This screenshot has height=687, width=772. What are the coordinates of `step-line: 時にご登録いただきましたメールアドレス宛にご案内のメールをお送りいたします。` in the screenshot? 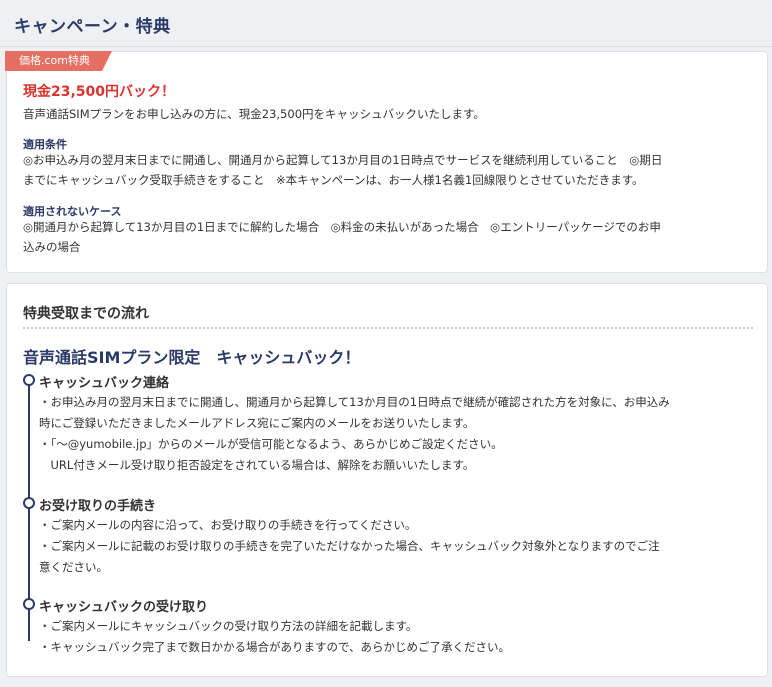 It's located at (257, 423).